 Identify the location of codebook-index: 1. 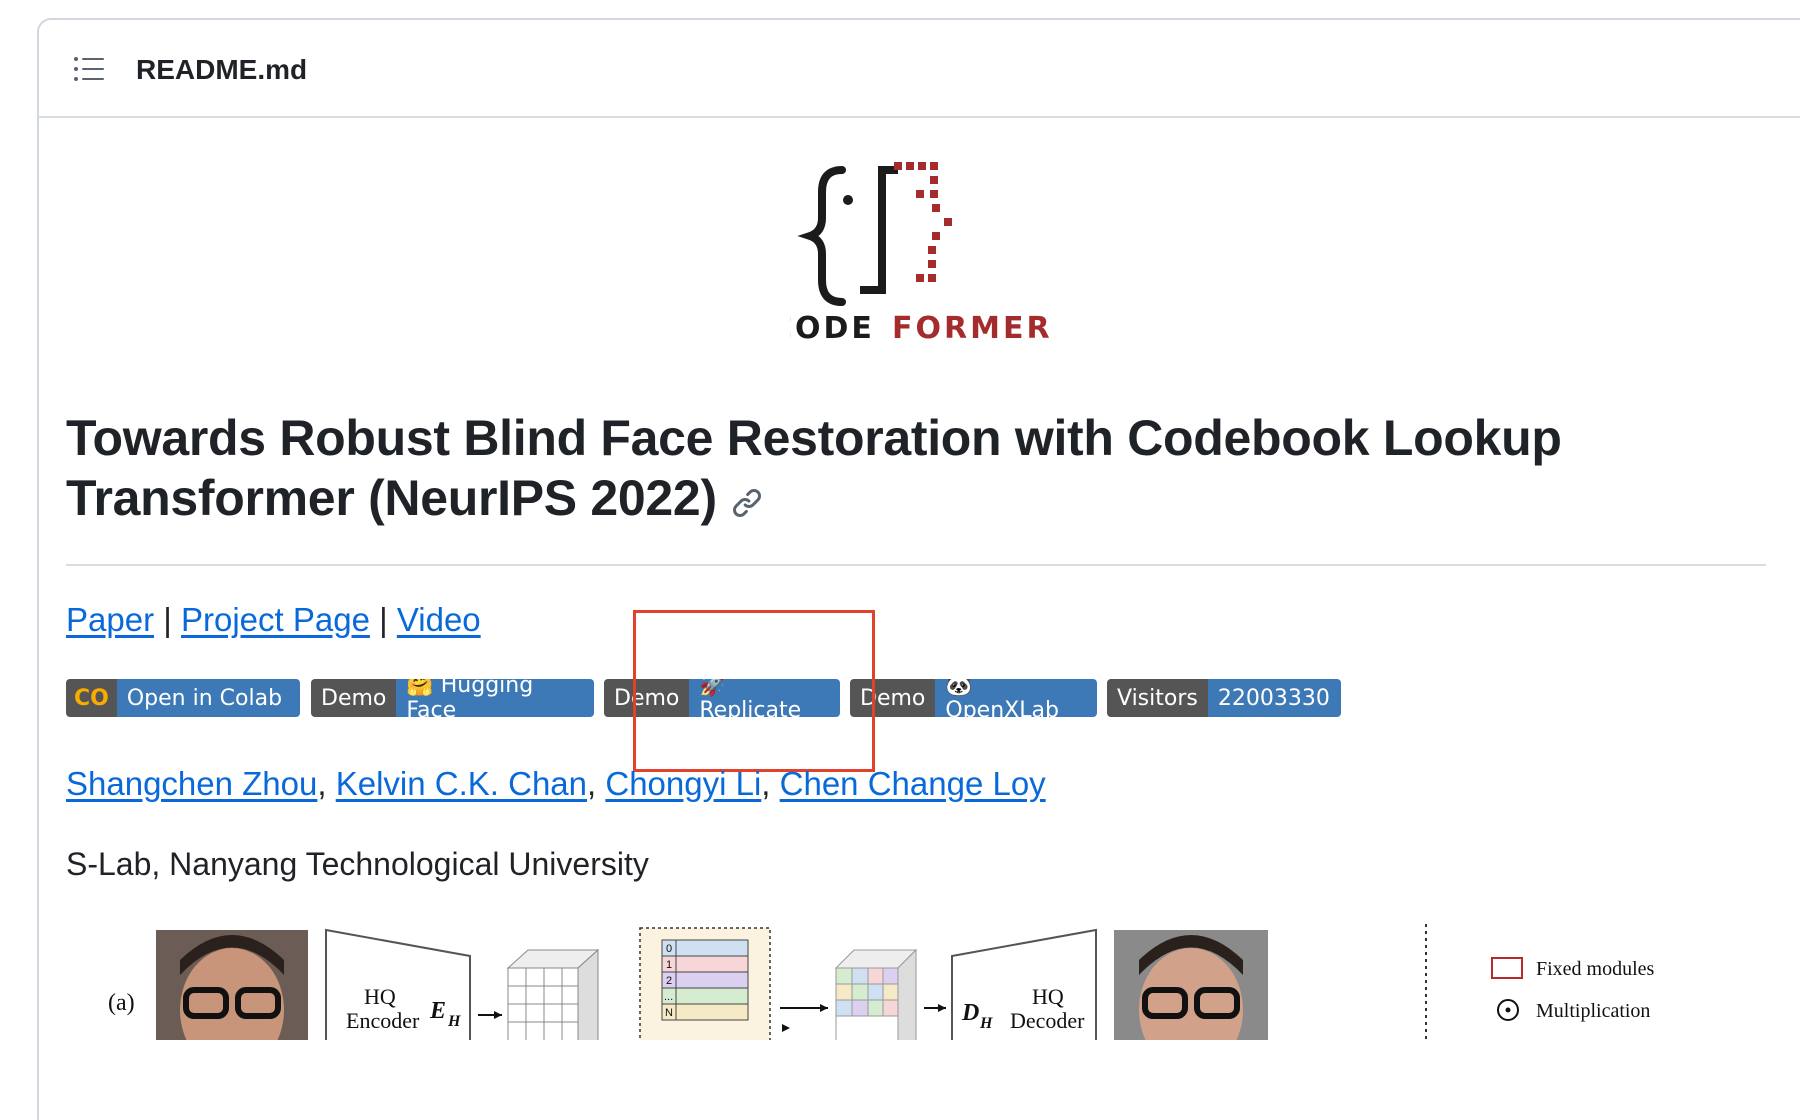
(669, 965).